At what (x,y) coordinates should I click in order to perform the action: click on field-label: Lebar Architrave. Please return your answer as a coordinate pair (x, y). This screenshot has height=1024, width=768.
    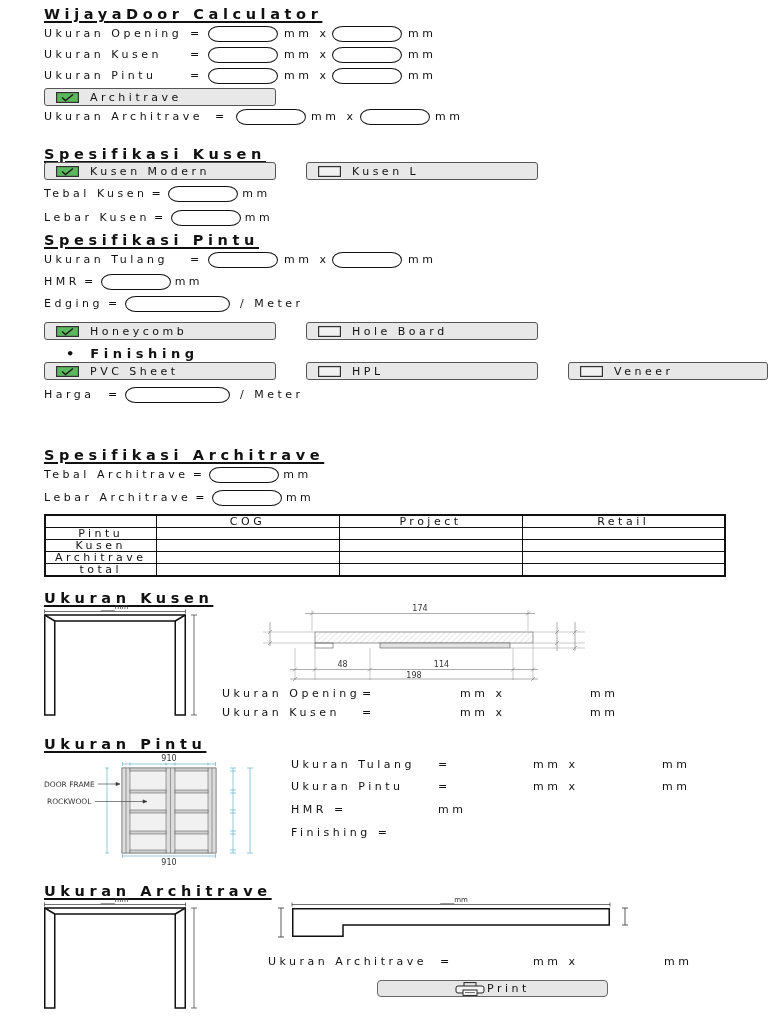
    Looking at the image, I should click on (118, 497).